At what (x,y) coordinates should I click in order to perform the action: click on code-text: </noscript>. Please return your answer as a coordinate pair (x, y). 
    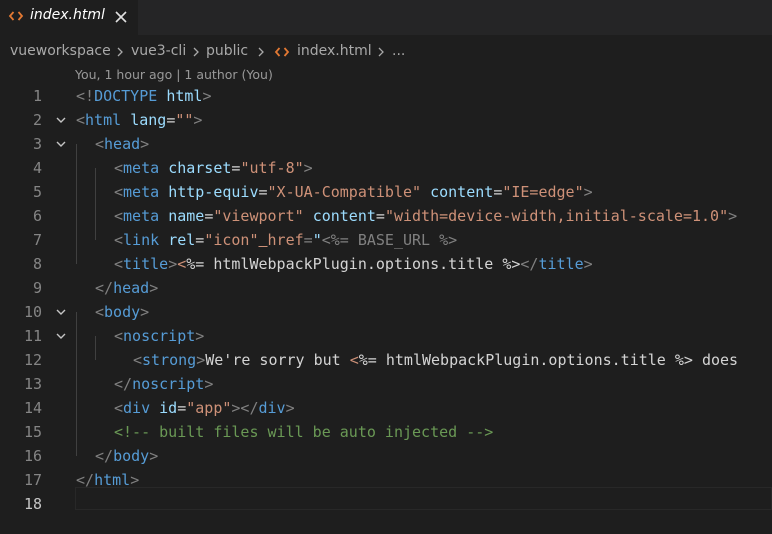
    Looking at the image, I should click on (164, 384).